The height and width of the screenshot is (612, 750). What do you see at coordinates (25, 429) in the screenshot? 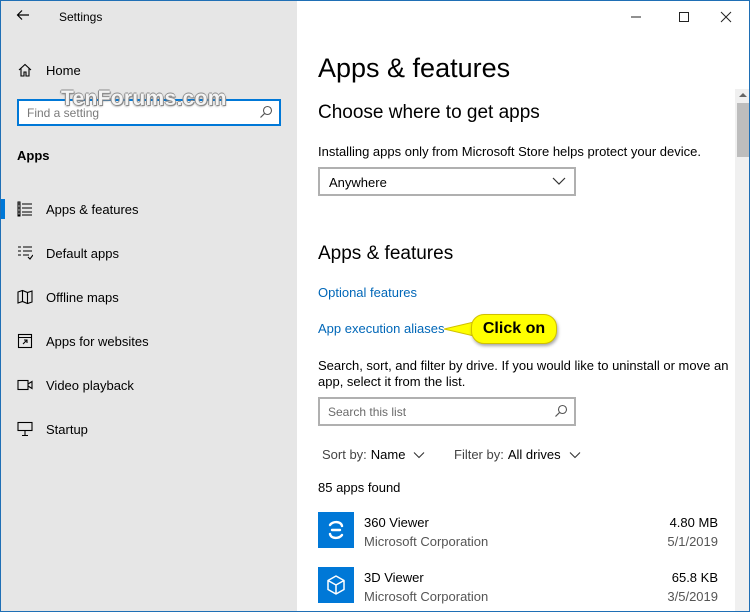
I see `startup-icon` at bounding box center [25, 429].